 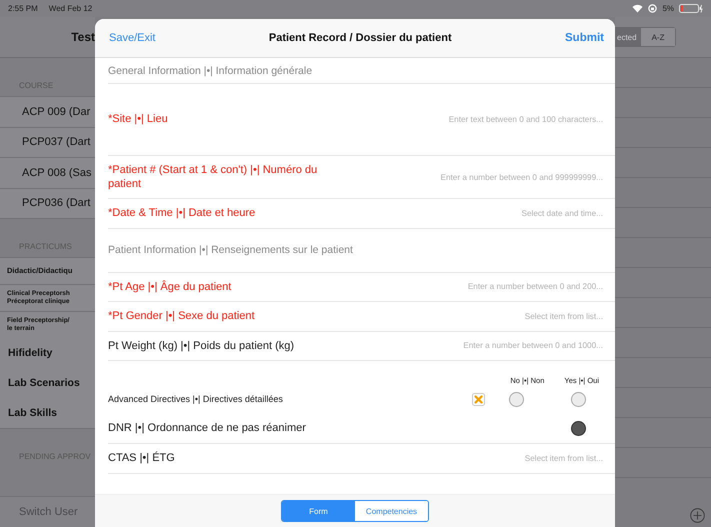 What do you see at coordinates (33, 413) in the screenshot?
I see `sidebar-item: Lab Skills` at bounding box center [33, 413].